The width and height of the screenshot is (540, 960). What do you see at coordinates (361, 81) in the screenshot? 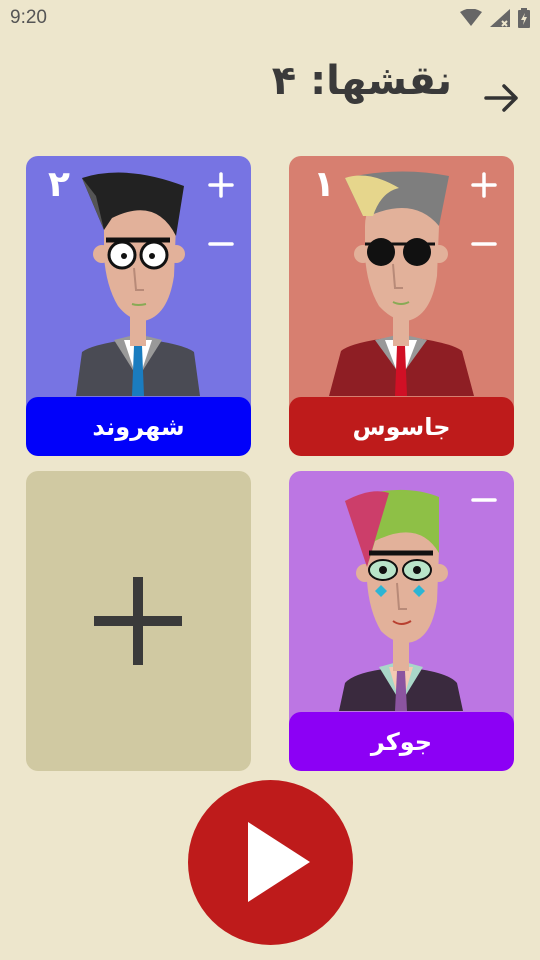
I see `page-title: نقشها: ۴` at bounding box center [361, 81].